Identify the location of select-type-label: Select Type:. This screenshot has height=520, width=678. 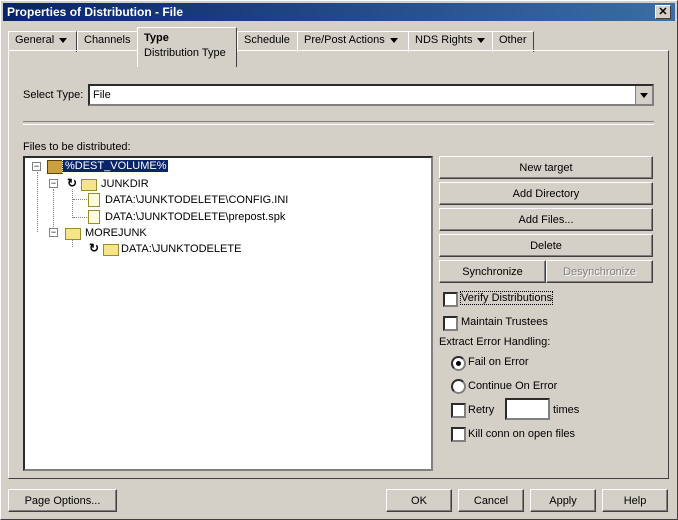
(53, 95).